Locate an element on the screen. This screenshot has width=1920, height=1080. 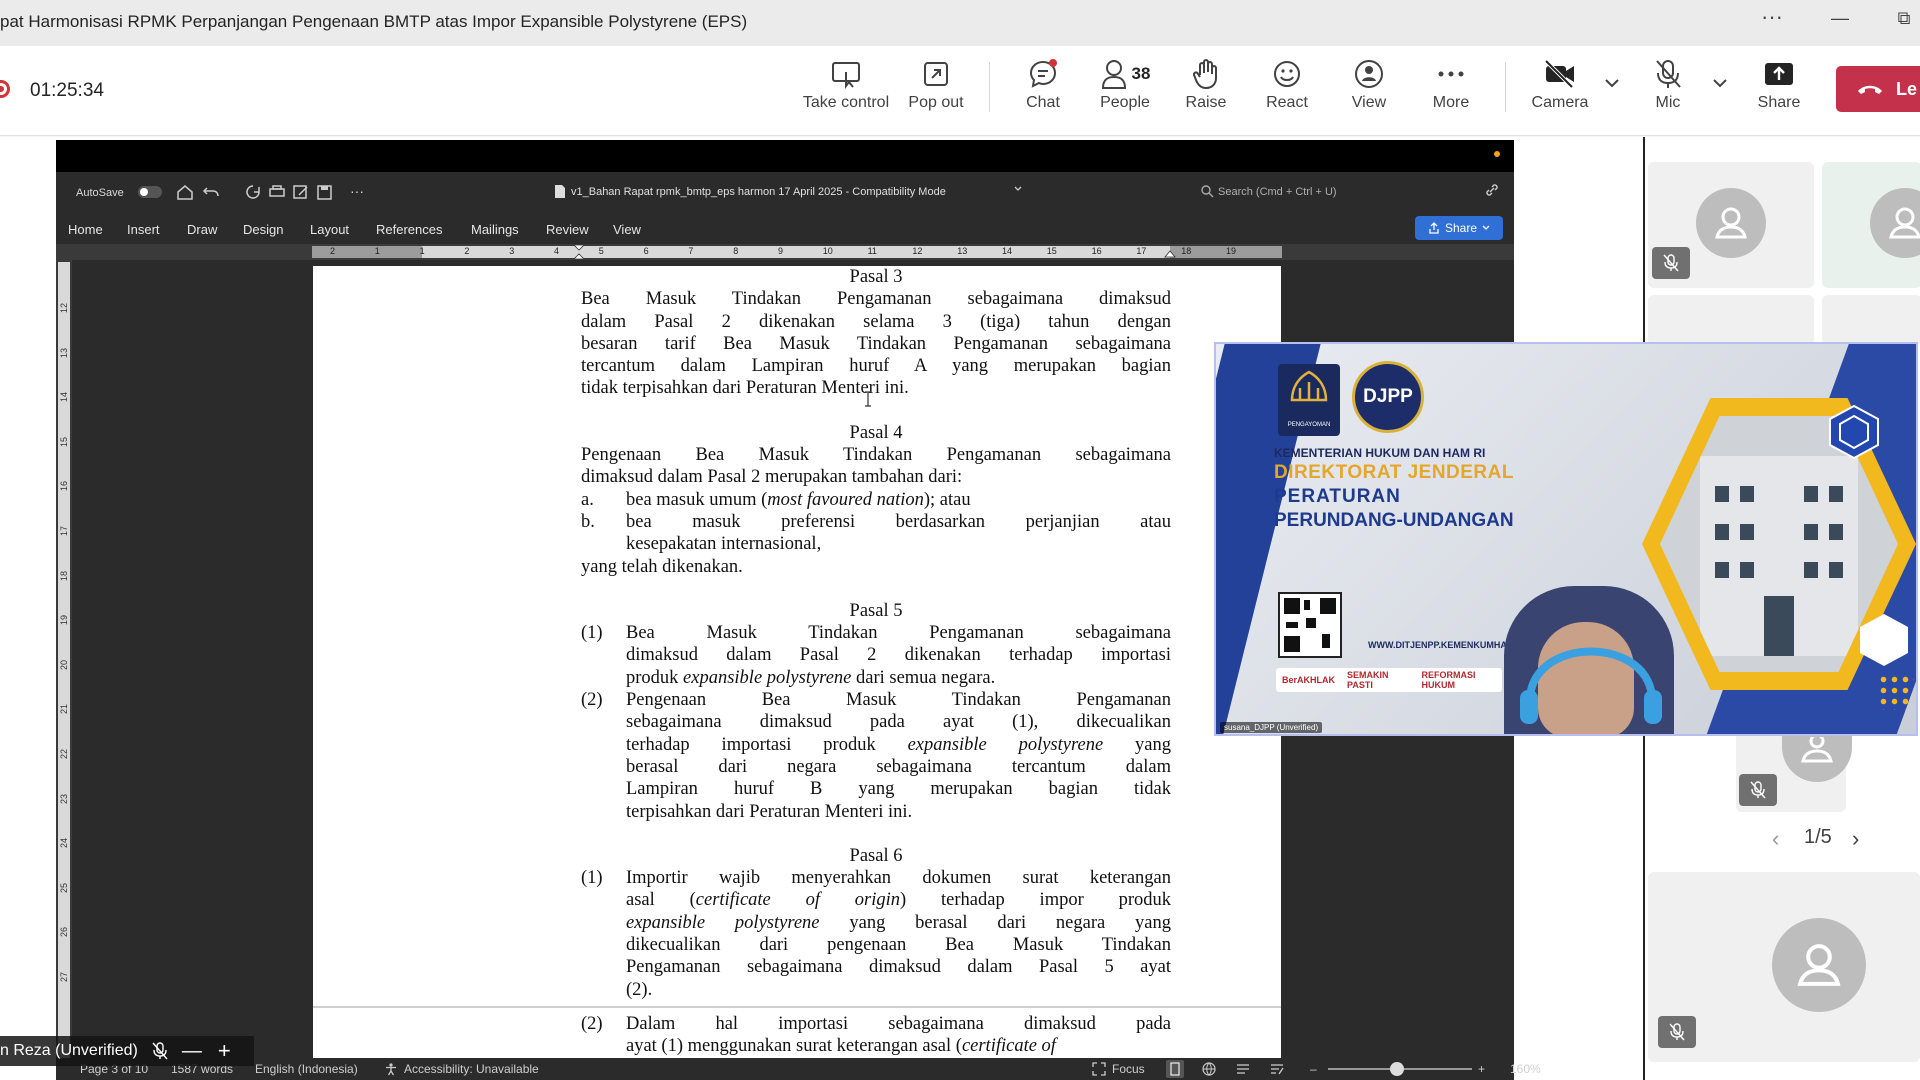
vertical-ruler-number: 24 is located at coordinates (64, 843).